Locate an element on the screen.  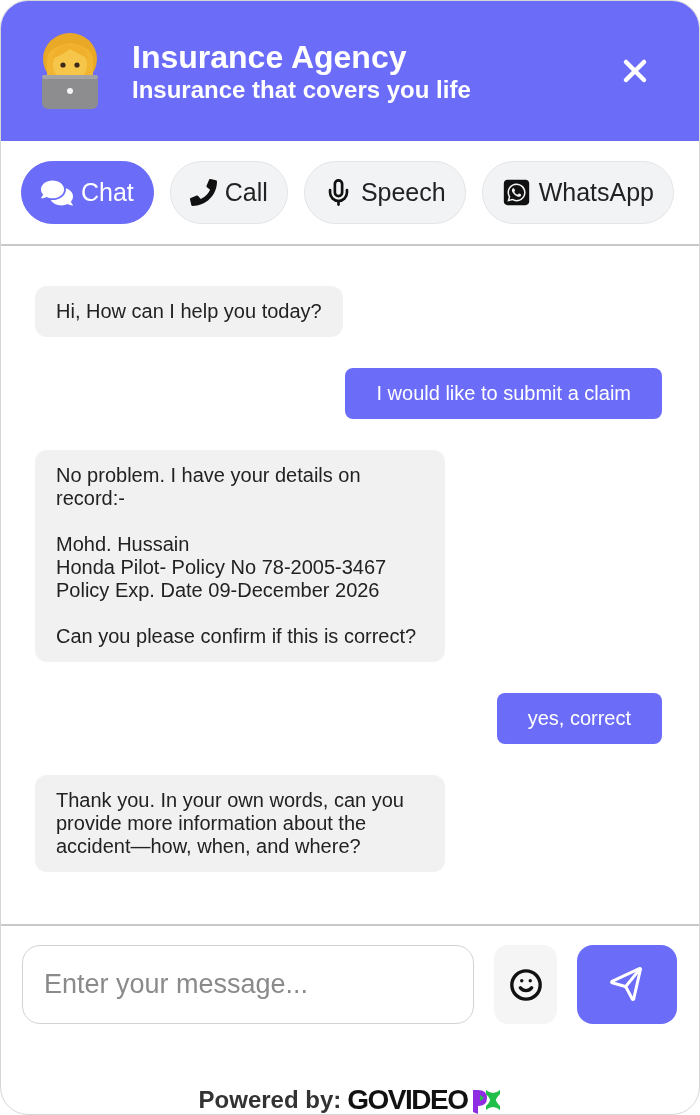
smiley-icon is located at coordinates (525, 984).